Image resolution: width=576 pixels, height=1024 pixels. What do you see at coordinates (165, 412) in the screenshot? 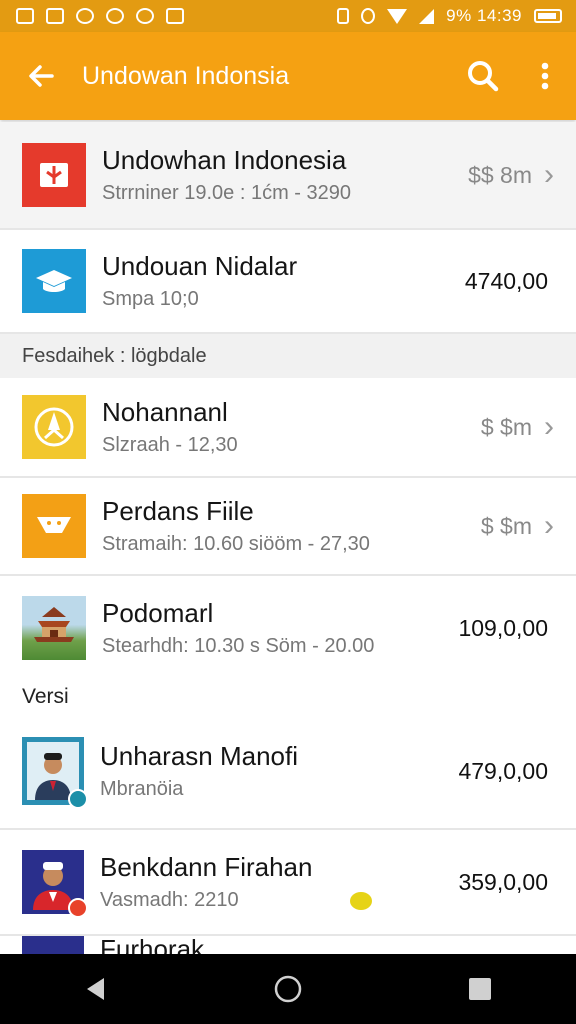
I see `item-title: Nohannanl` at bounding box center [165, 412].